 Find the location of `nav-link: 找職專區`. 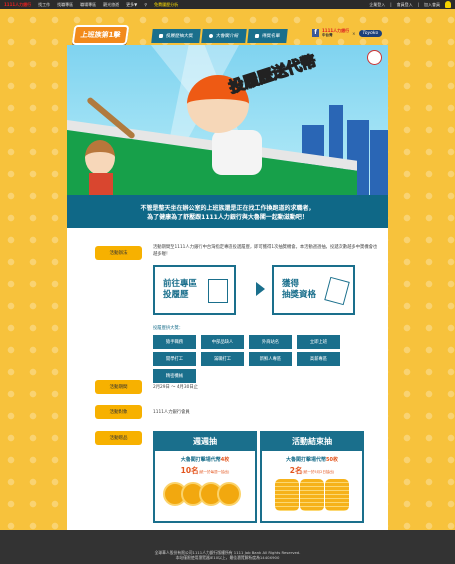

nav-link: 找職專區 is located at coordinates (65, 5).